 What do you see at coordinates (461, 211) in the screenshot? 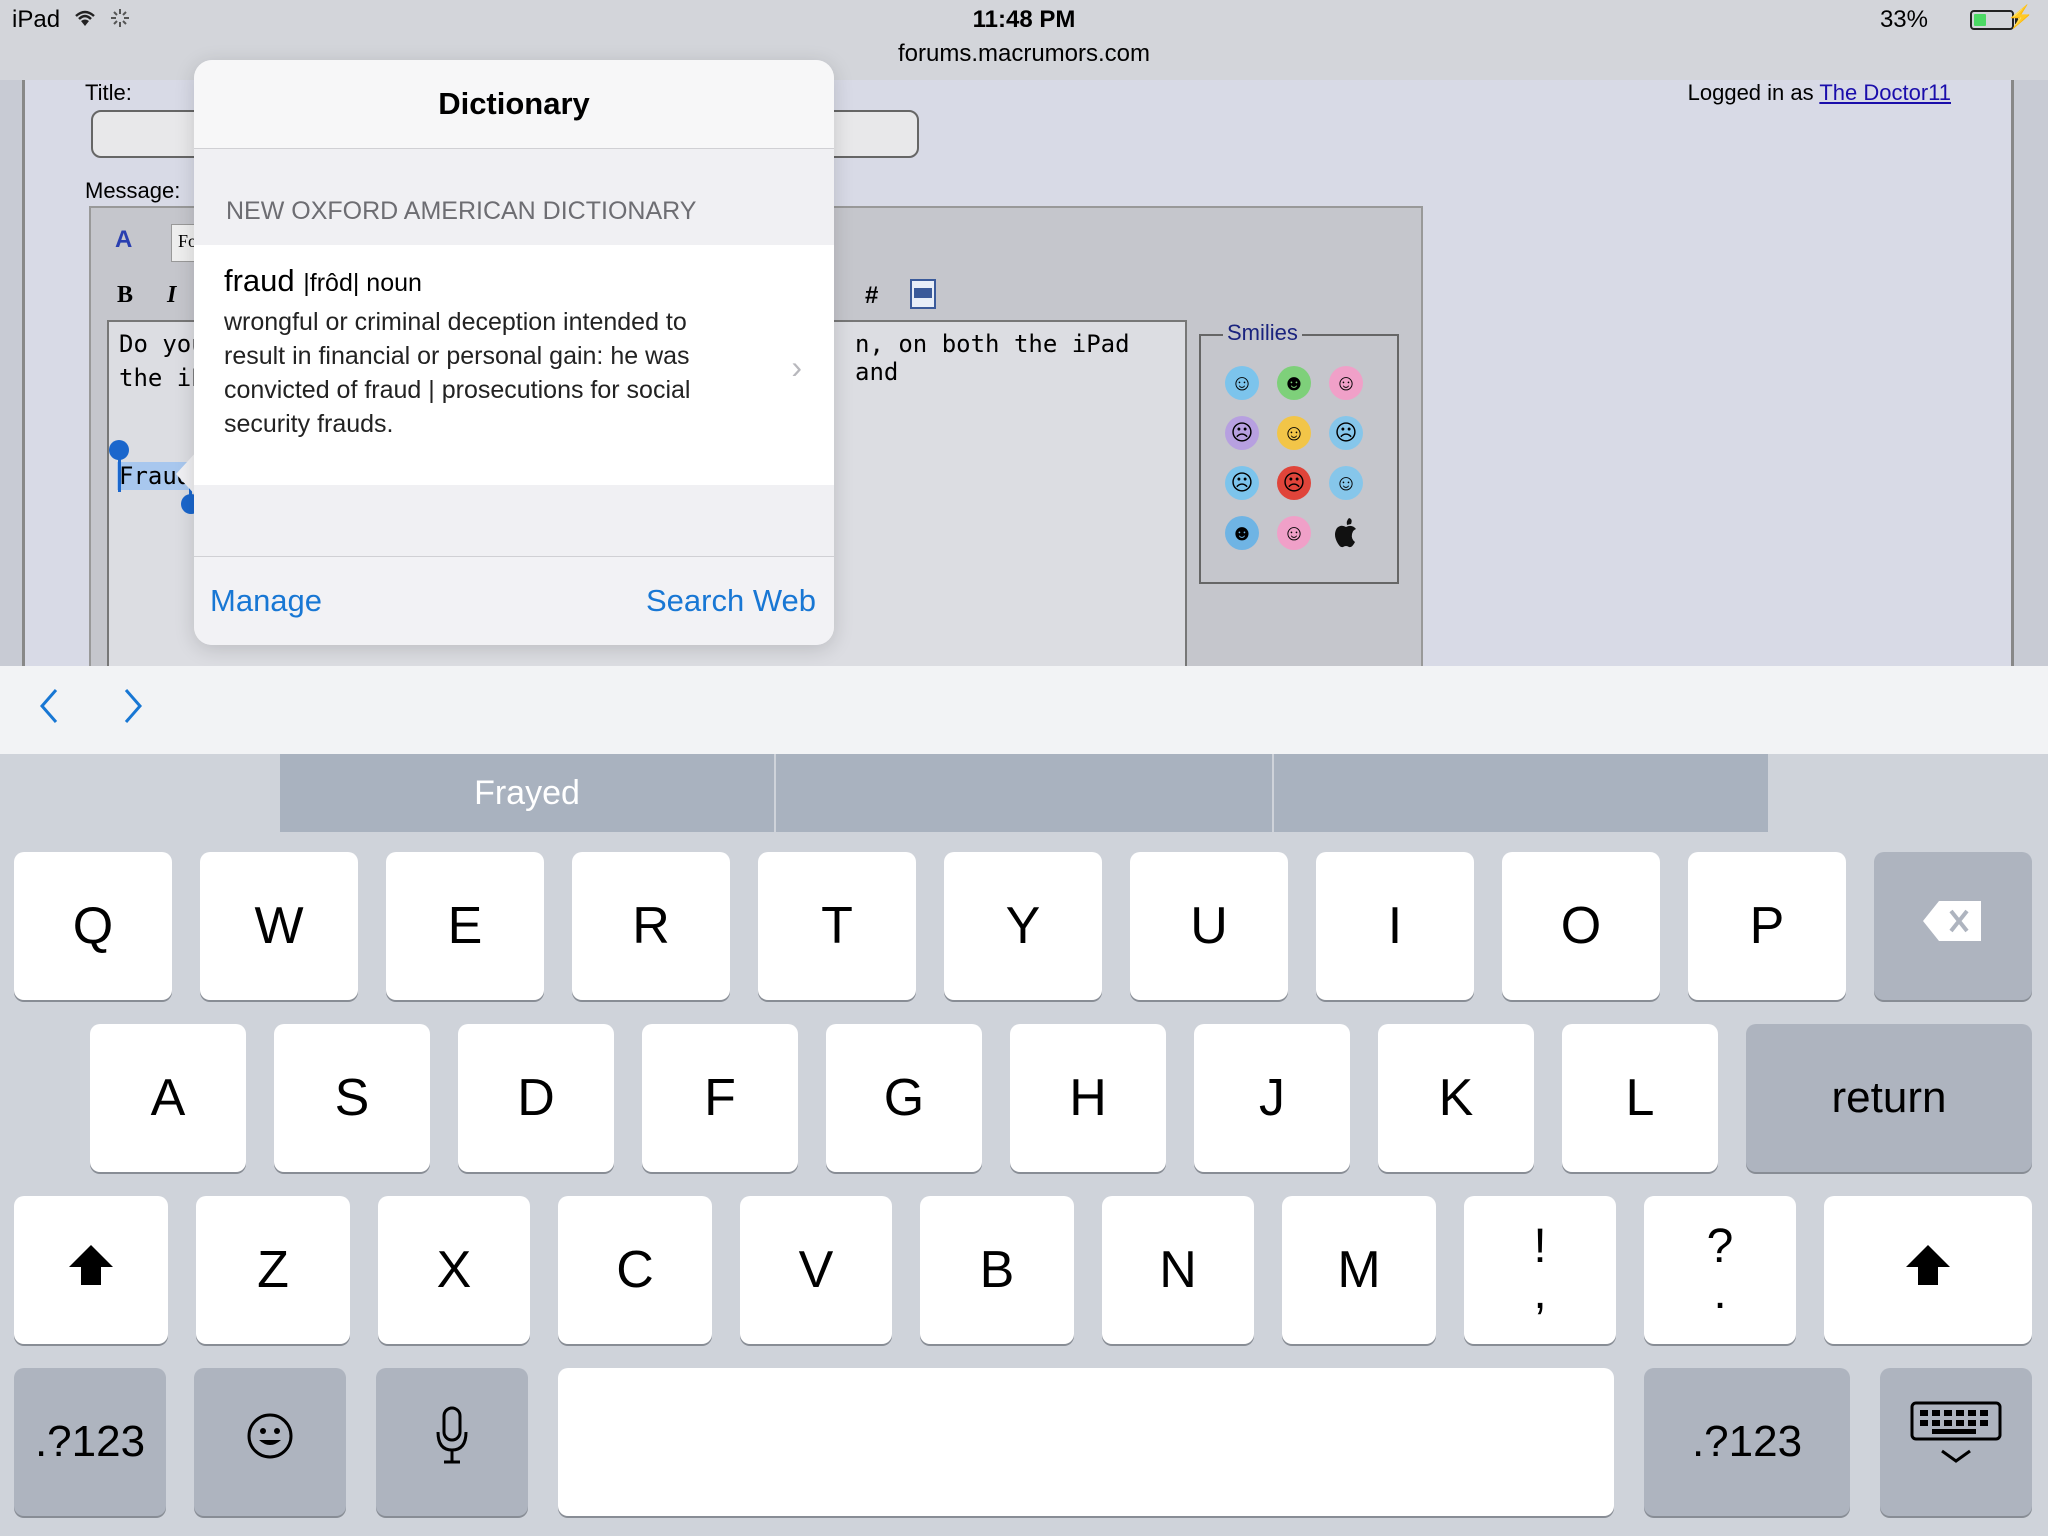
I see `dictionary-source: NEW OXFORD AMERICAN DICTIONARY` at bounding box center [461, 211].